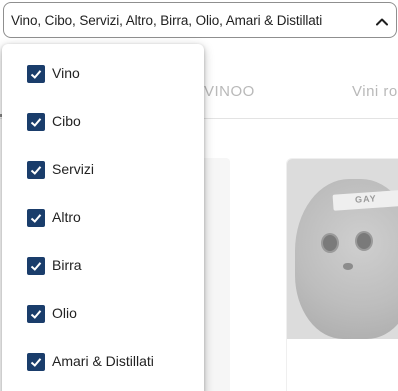  What do you see at coordinates (366, 199) in the screenshot?
I see `headband-text: GAY` at bounding box center [366, 199].